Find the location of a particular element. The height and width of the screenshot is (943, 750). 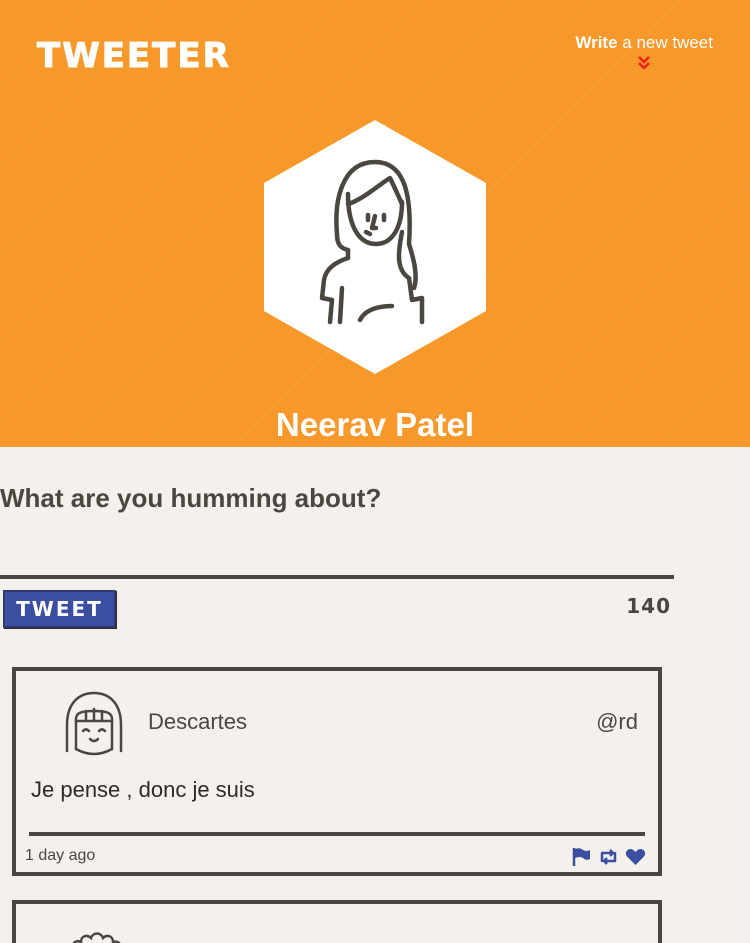

curly-hair-avatar-icon is located at coordinates (96, 937).